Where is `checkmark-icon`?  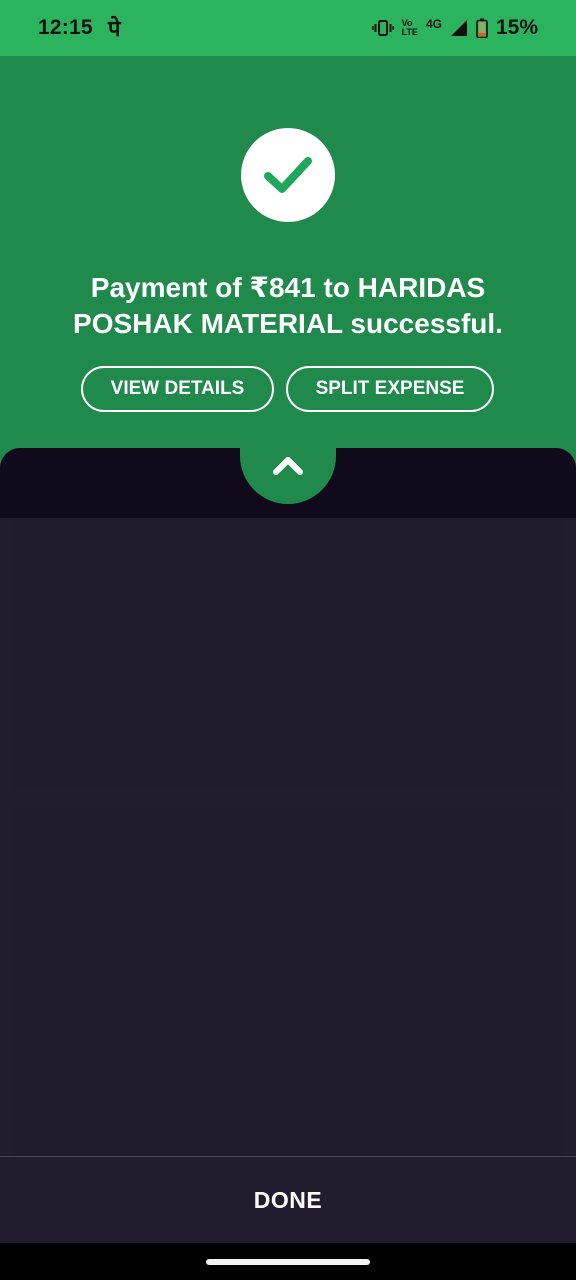
checkmark-icon is located at coordinates (288, 175).